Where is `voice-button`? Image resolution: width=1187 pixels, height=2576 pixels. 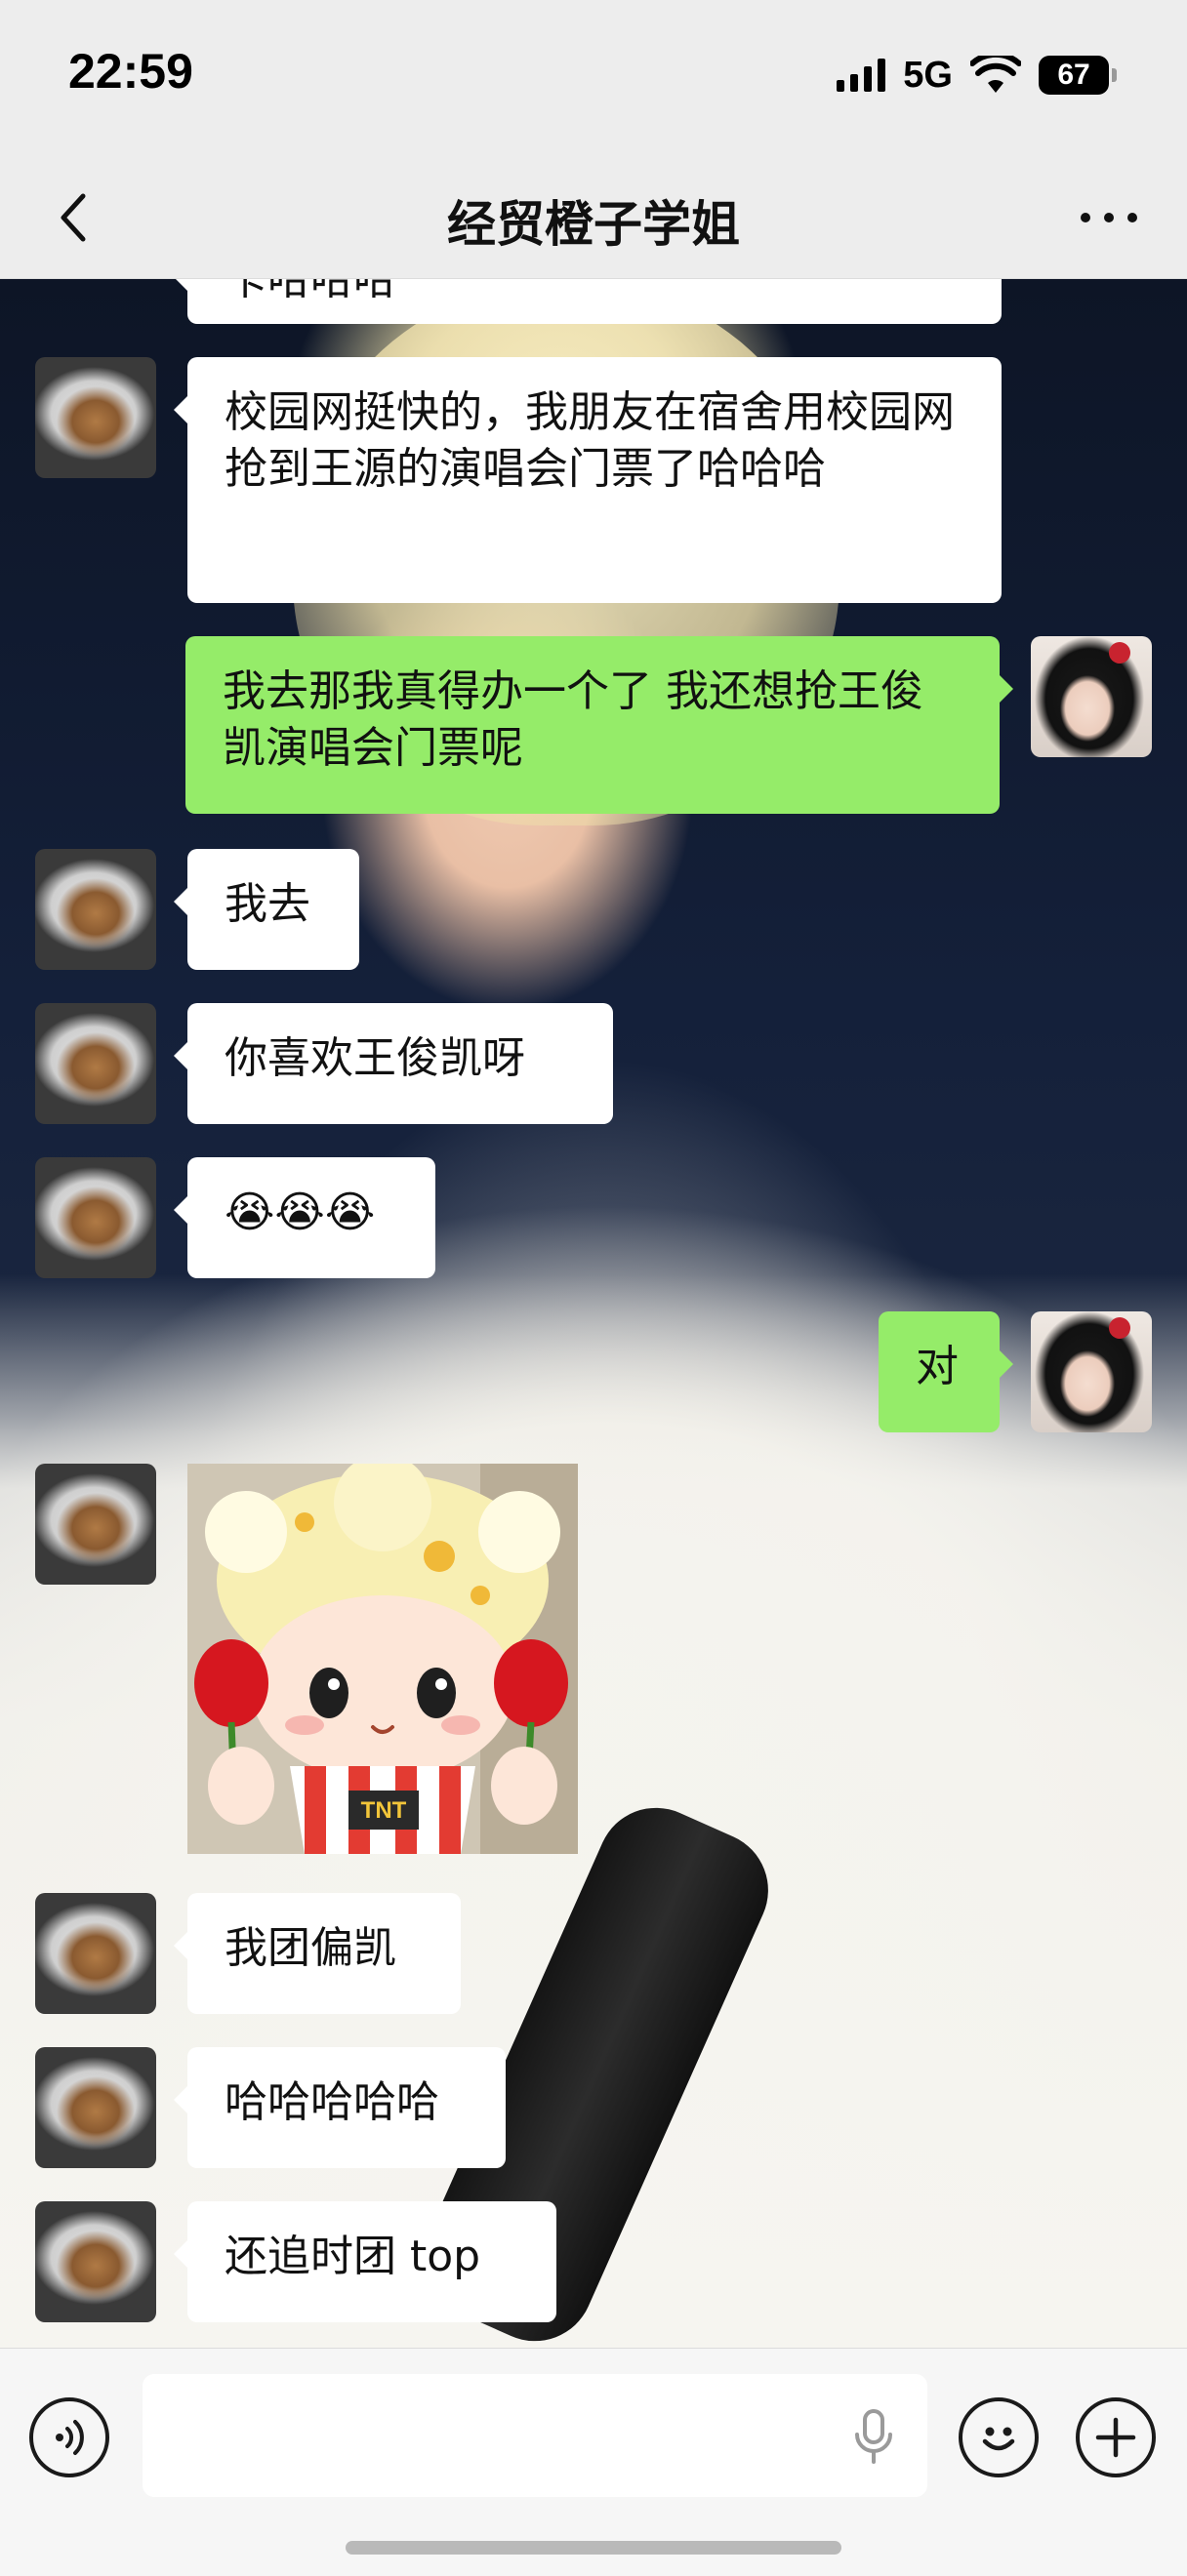
voice-button is located at coordinates (69, 2437).